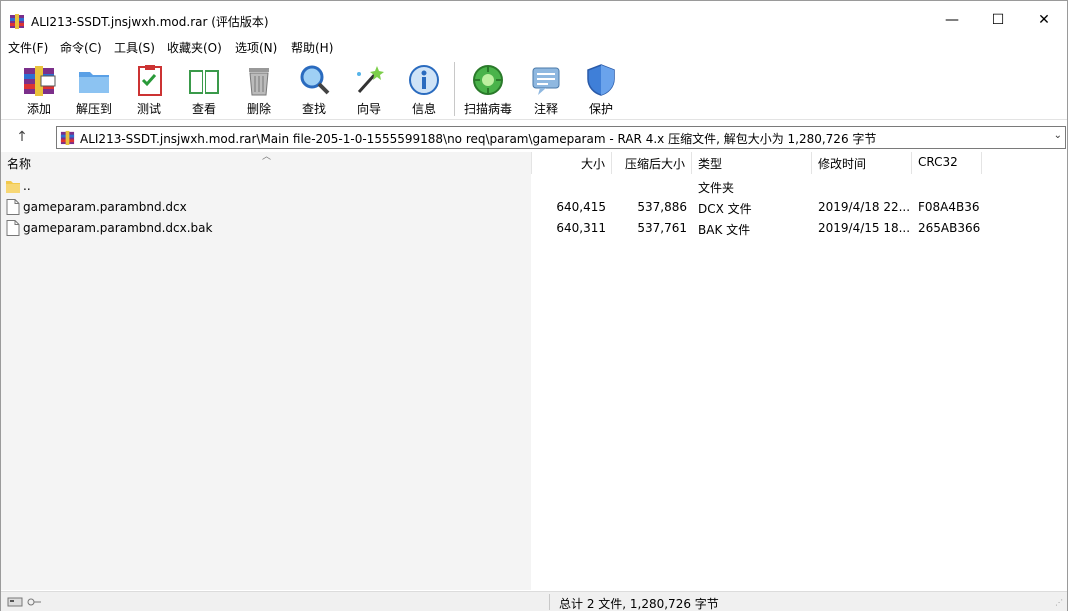 The height and width of the screenshot is (611, 1068). Describe the element at coordinates (368, 109) in the screenshot. I see `wizard-label: 向导` at that location.